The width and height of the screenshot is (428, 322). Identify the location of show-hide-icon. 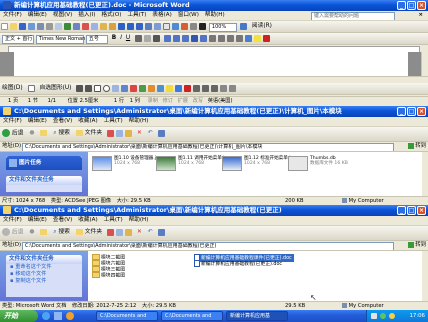
(202, 26).